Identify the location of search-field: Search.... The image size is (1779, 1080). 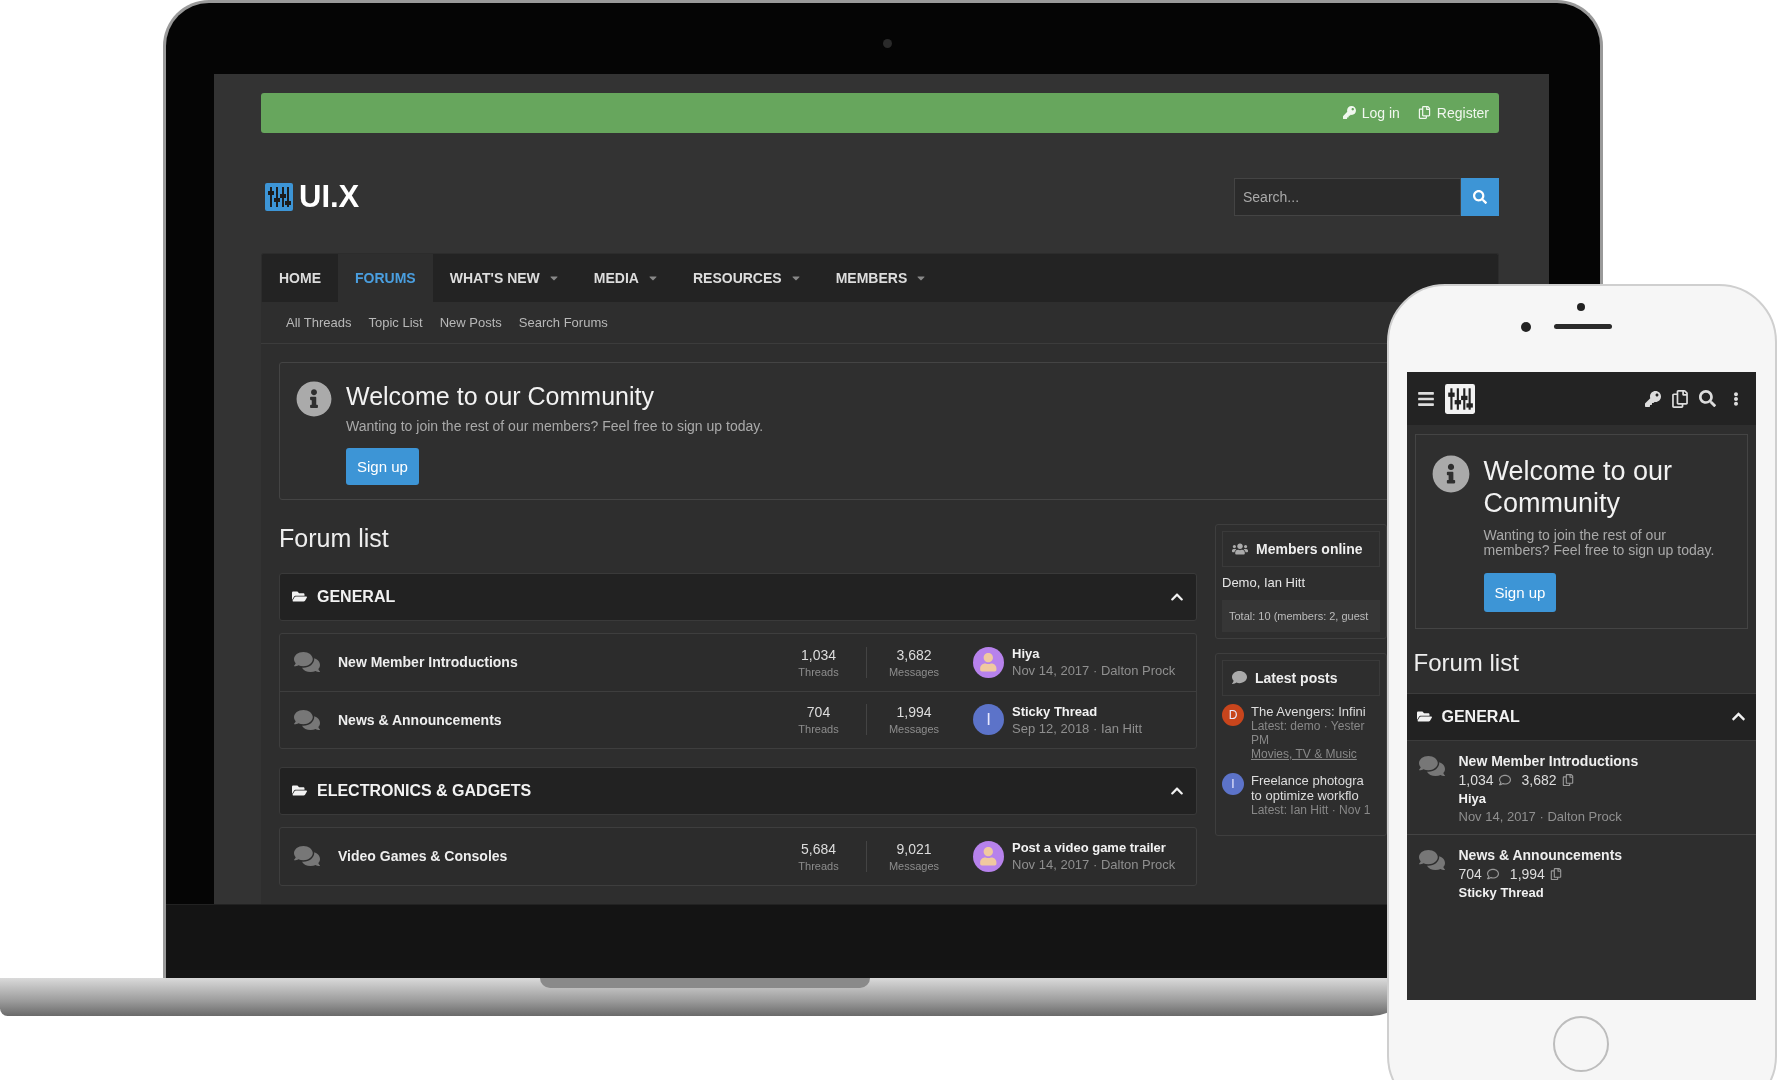
(1347, 197).